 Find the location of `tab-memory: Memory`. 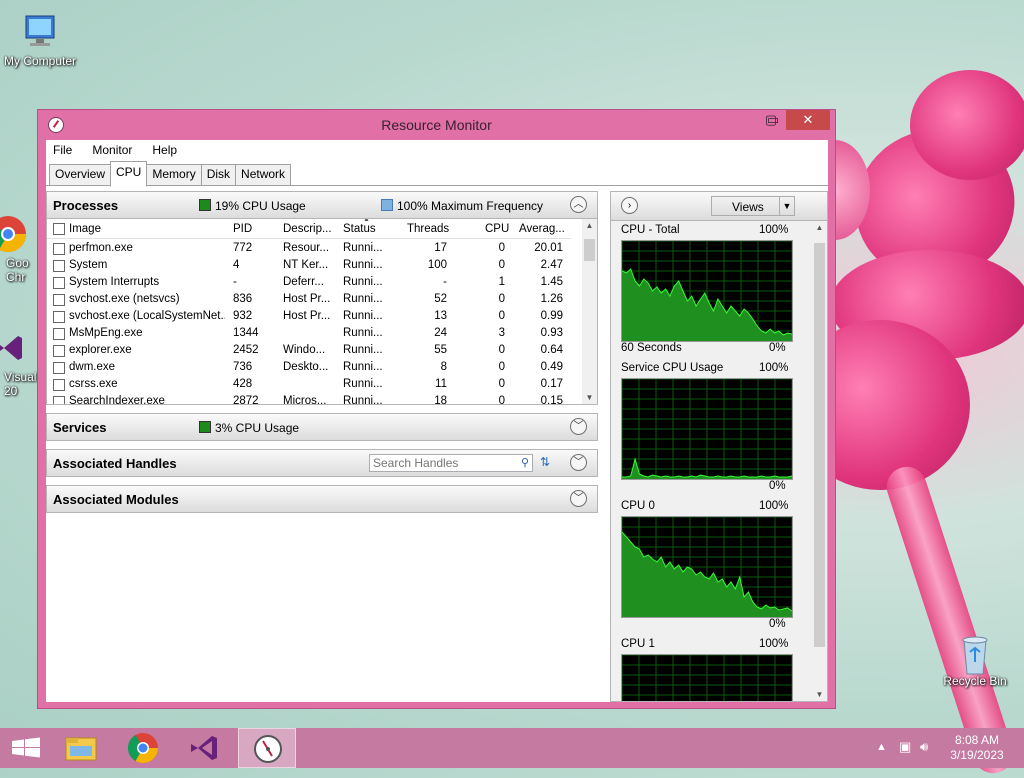

tab-memory: Memory is located at coordinates (174, 174).